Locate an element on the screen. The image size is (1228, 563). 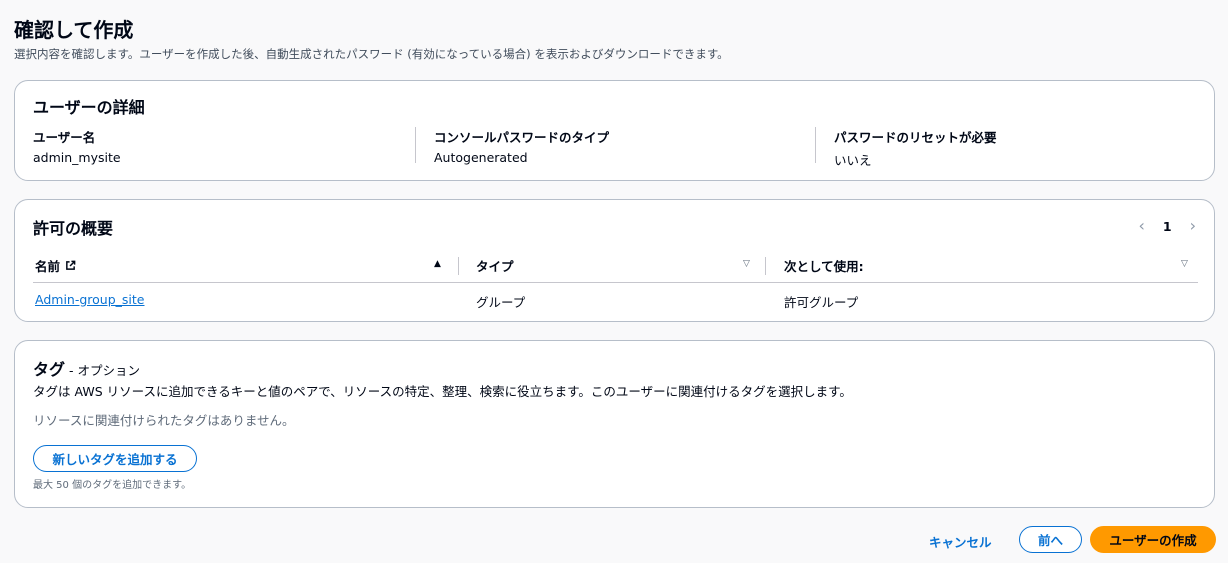
sort-ascending-icon: ▲ is located at coordinates (437, 264).